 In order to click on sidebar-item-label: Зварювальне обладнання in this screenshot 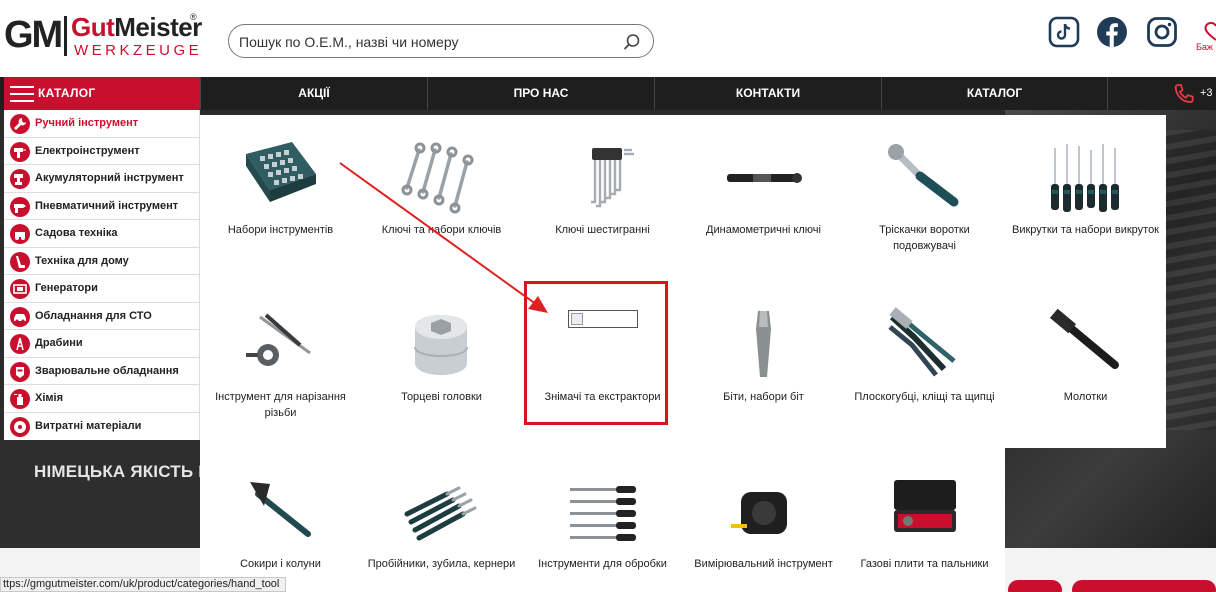, I will do `click(107, 370)`.